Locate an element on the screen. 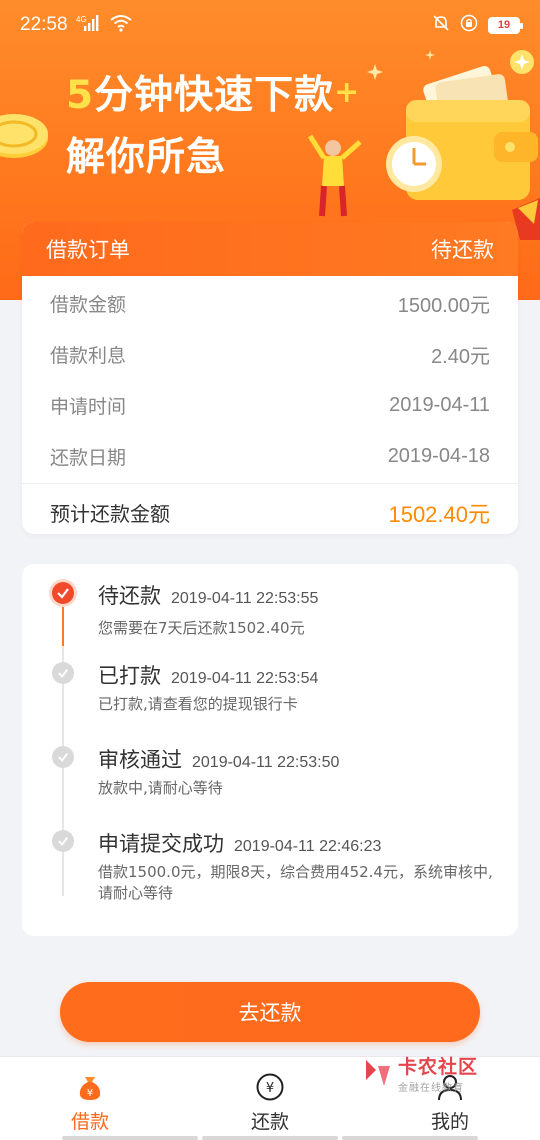  order-row-value: 1500.00元 is located at coordinates (443, 306).